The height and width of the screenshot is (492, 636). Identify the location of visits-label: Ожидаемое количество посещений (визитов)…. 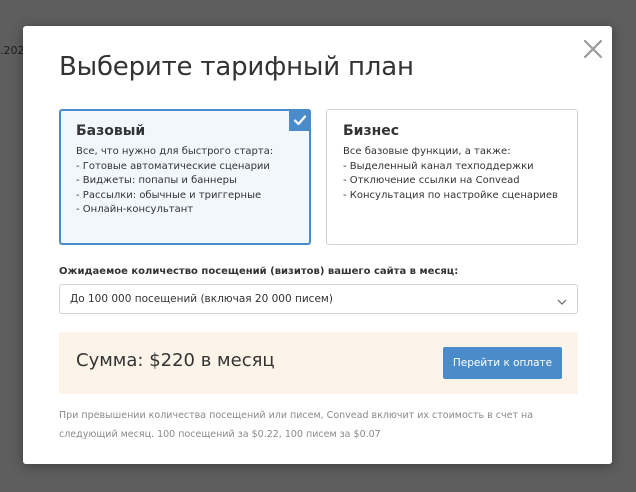
(259, 271).